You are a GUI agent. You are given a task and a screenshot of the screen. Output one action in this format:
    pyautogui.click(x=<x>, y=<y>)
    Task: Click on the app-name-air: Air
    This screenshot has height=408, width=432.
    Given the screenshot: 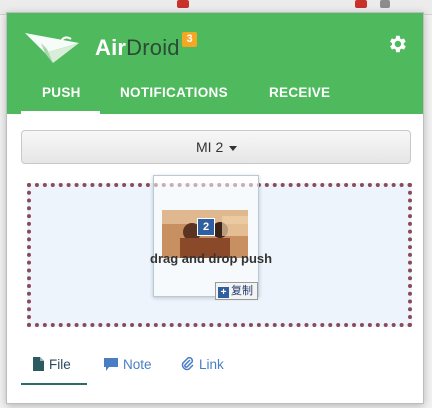 What is the action you would take?
    pyautogui.click(x=111, y=47)
    